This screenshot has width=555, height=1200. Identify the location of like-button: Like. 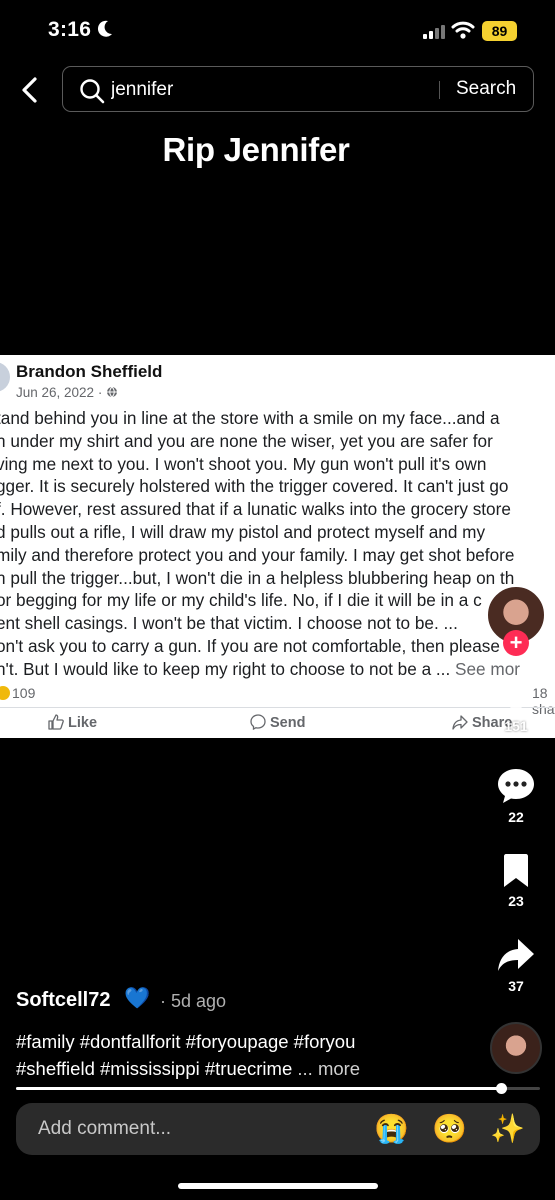
(72, 722).